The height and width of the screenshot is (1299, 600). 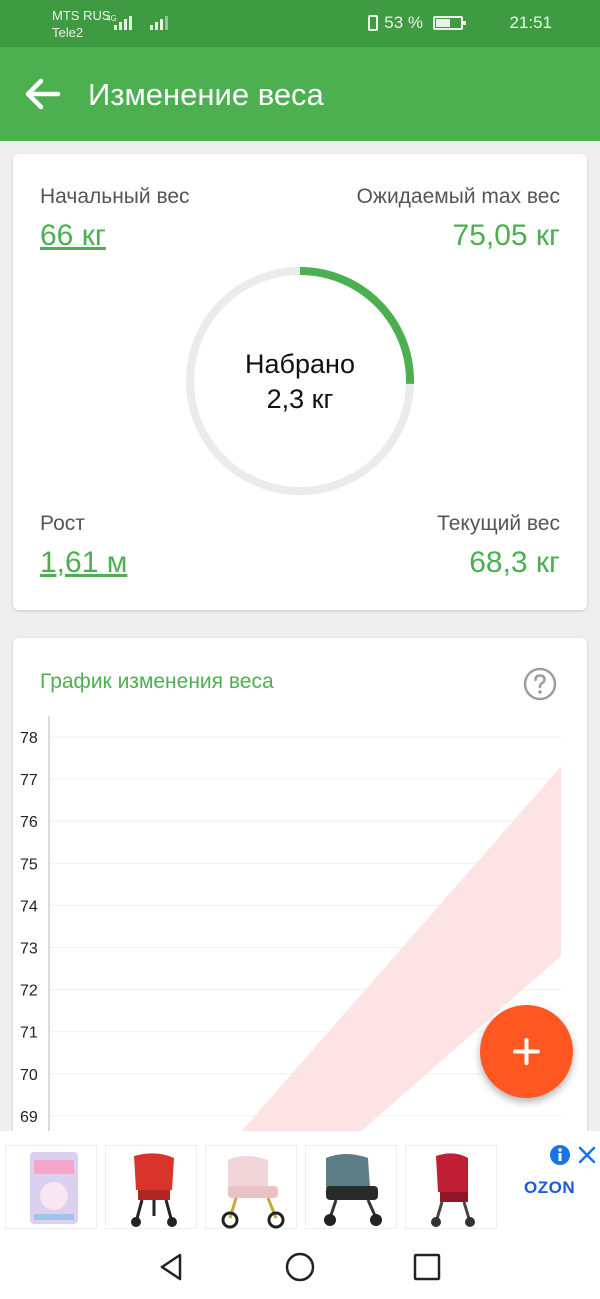 I want to click on back-button, so click(x=43, y=94).